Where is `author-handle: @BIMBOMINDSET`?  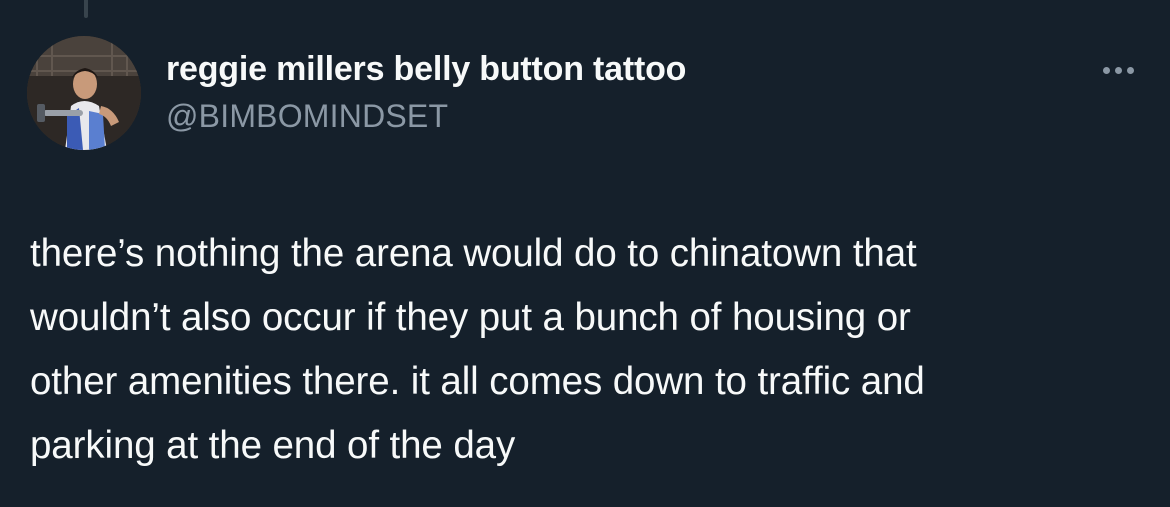
author-handle: @BIMBOMINDSET is located at coordinates (307, 116).